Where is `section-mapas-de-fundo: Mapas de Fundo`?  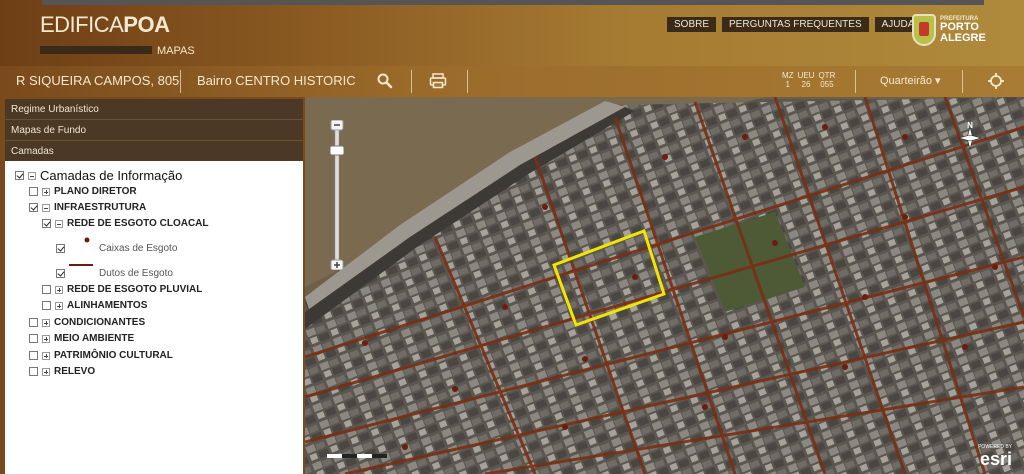 section-mapas-de-fundo: Mapas de Fundo is located at coordinates (154, 130).